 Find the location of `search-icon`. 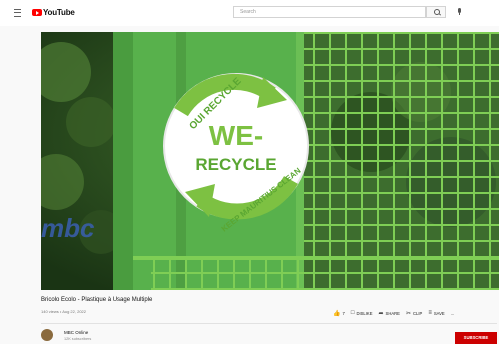

search-icon is located at coordinates (437, 12).